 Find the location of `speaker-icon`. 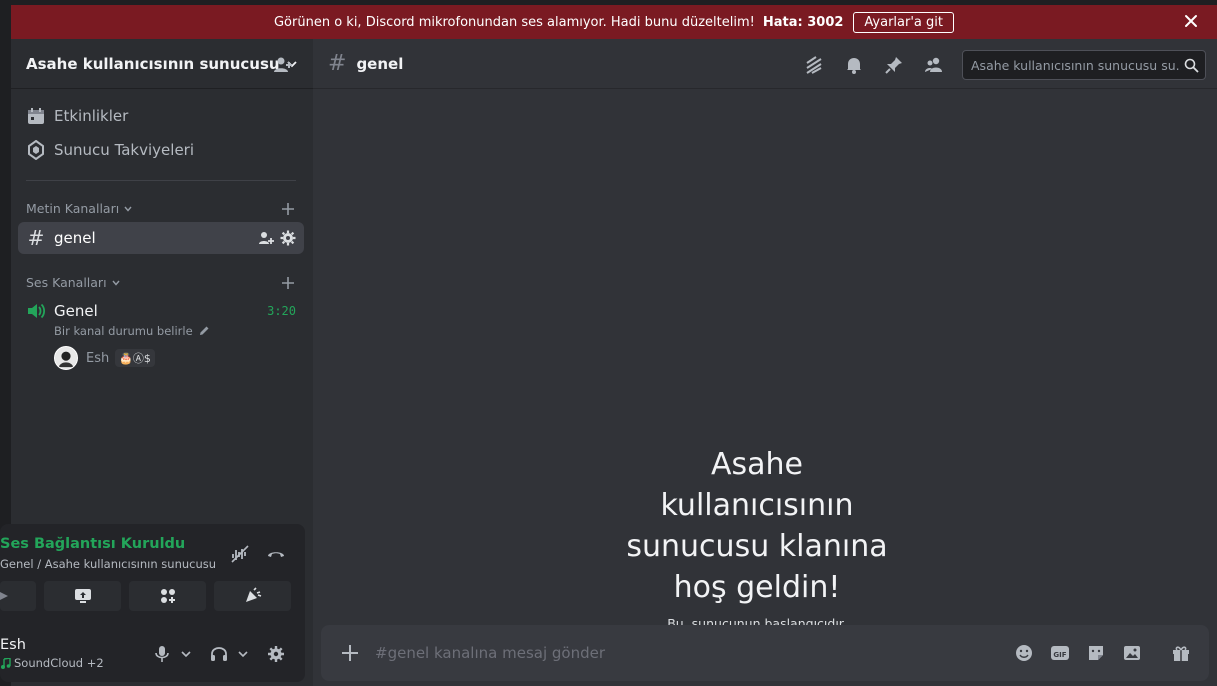

speaker-icon is located at coordinates (37, 311).